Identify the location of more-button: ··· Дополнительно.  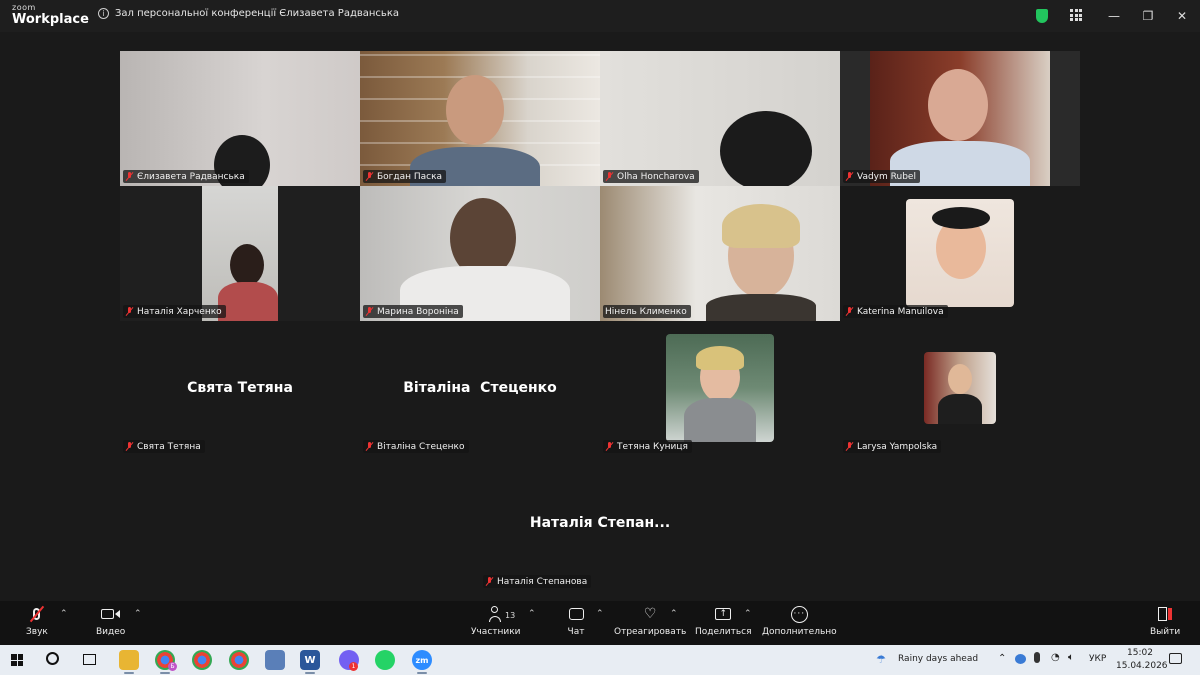
(799, 621).